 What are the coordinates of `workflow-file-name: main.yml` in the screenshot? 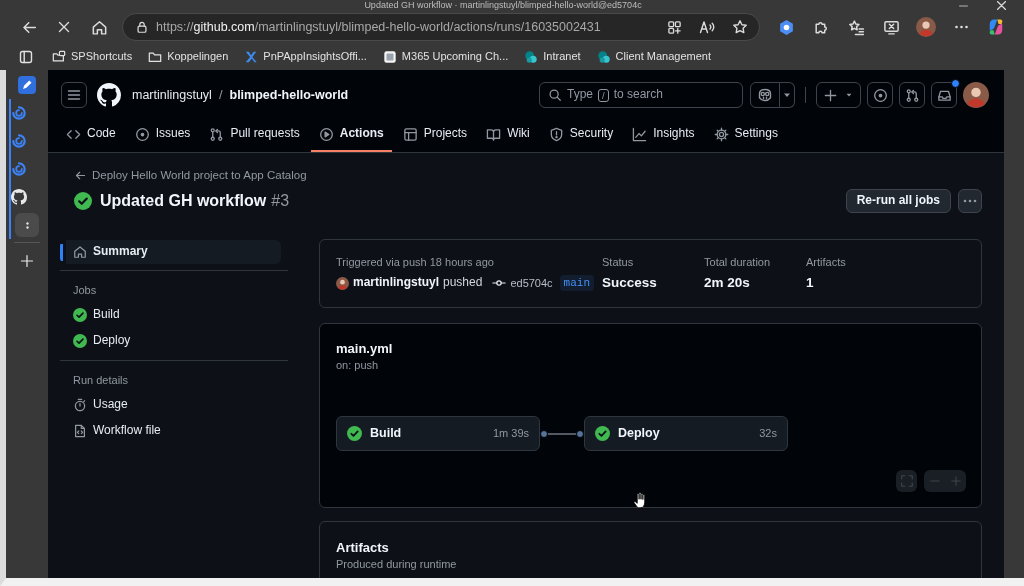 It's located at (365, 349).